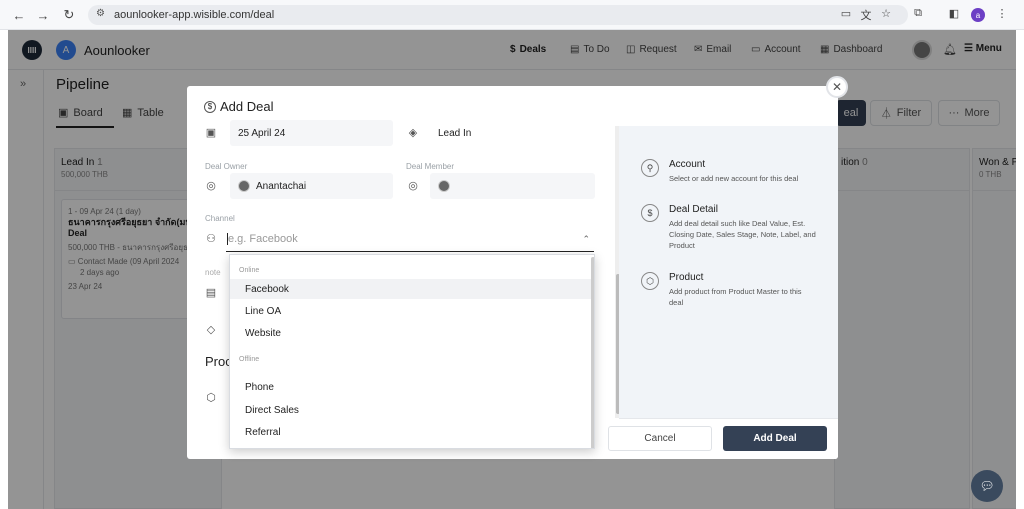 This screenshot has width=1024, height=509. I want to click on option-phone: Phone, so click(411, 387).